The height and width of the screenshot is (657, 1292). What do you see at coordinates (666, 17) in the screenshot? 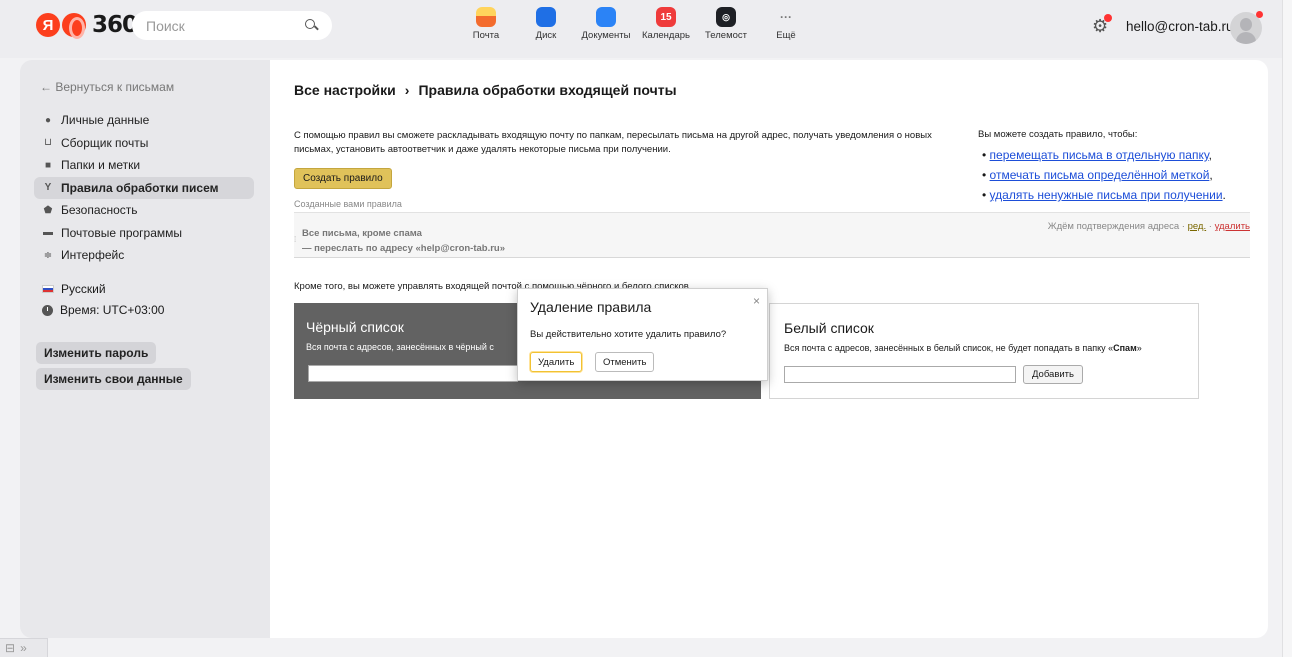
I see `calendar-icon: 15` at bounding box center [666, 17].